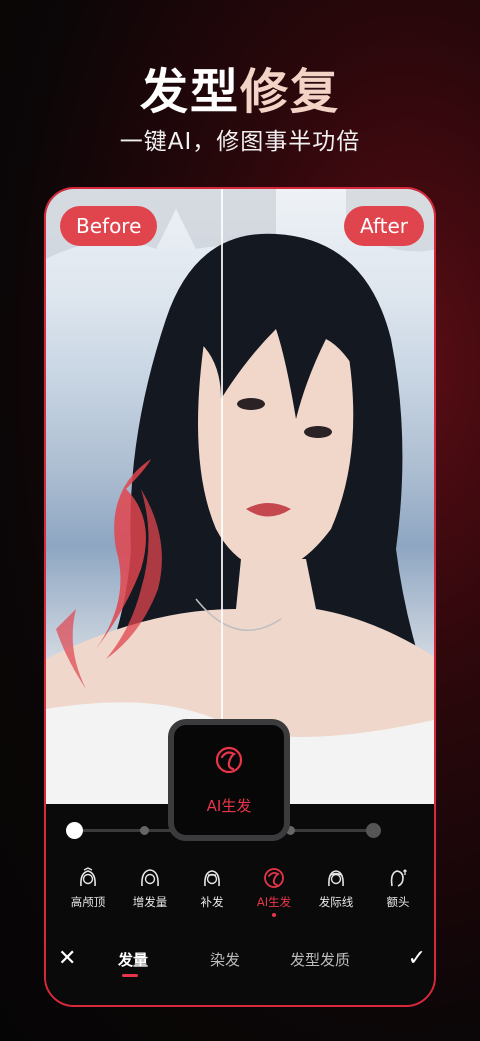  I want to click on bottom-tabs: ✕ 发量 染发 发型发质 ✓, so click(240, 961).